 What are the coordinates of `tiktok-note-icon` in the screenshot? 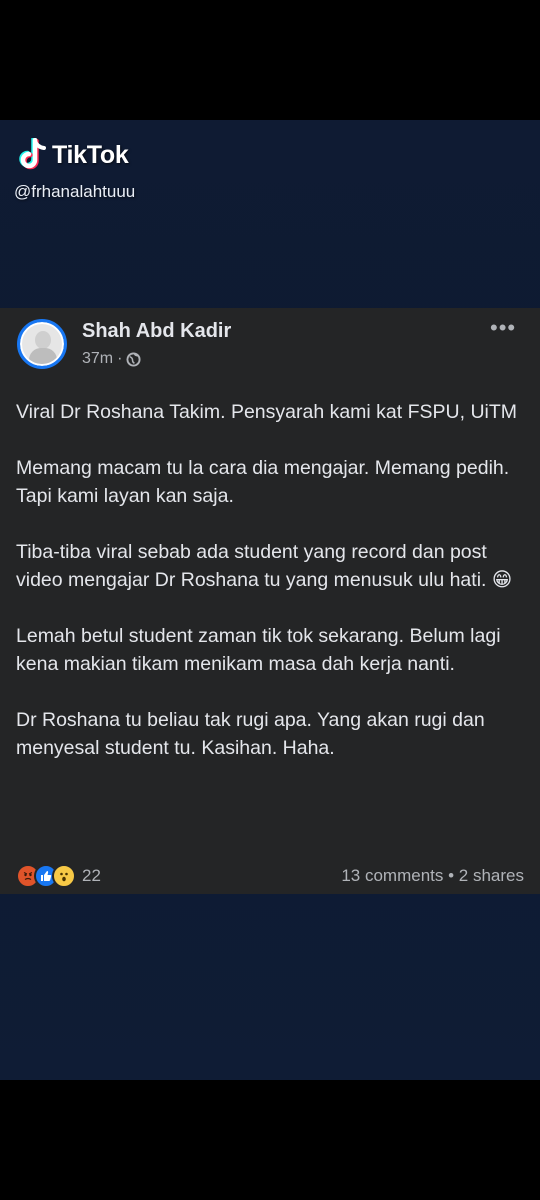 It's located at (32, 154).